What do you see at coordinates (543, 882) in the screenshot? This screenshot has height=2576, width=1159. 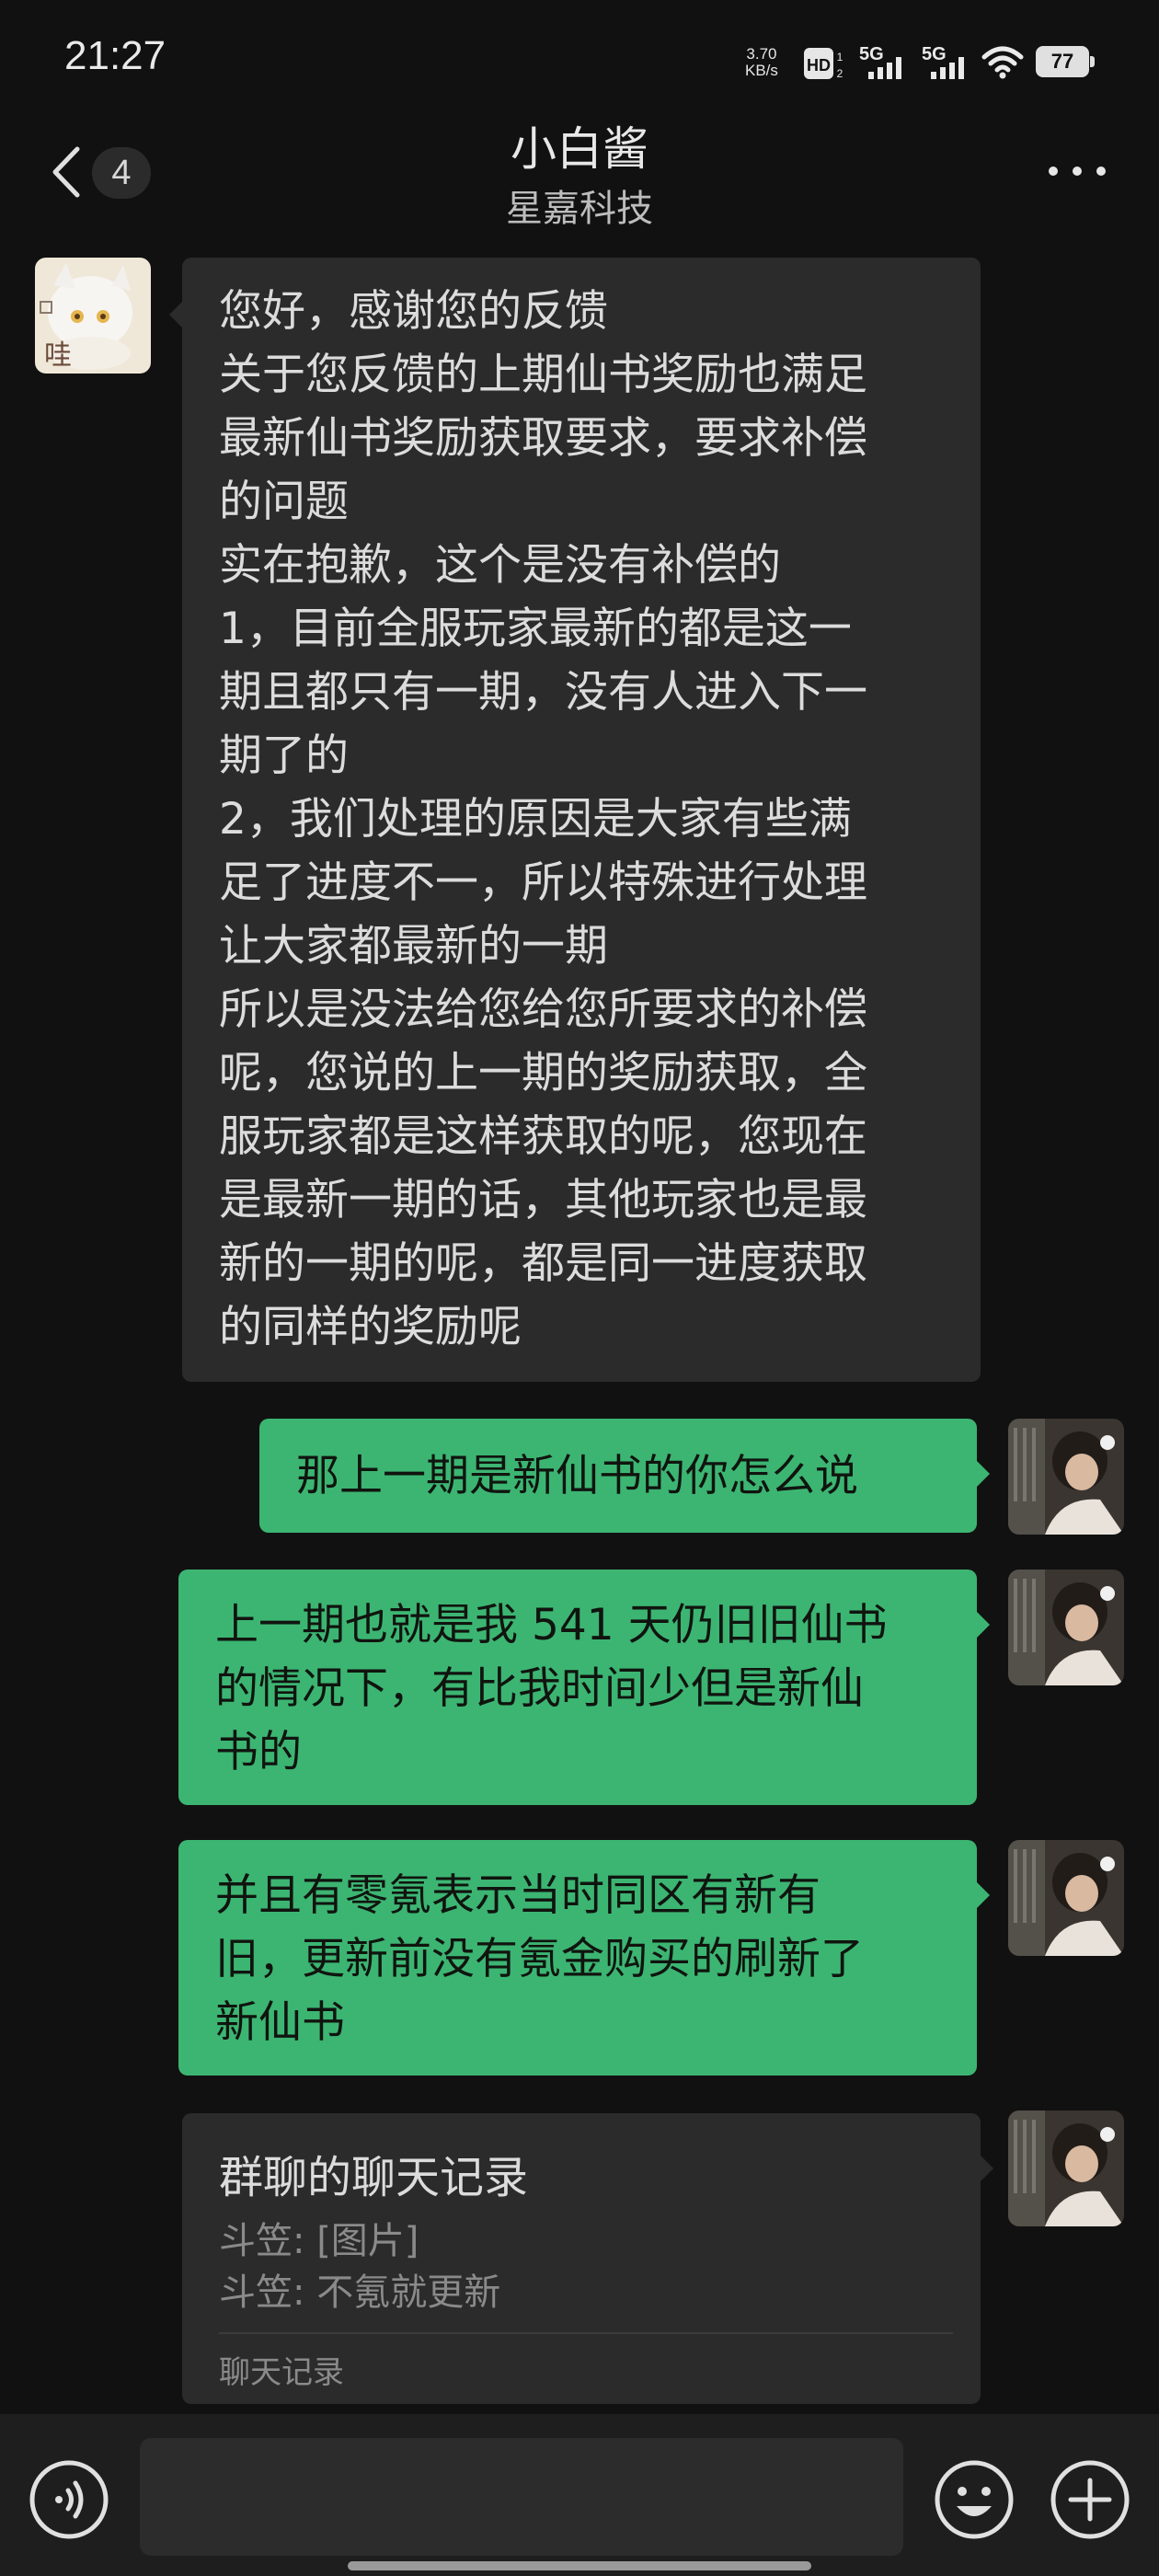 I see `message-line: 足了进度不一，所以特殊进行处理` at bounding box center [543, 882].